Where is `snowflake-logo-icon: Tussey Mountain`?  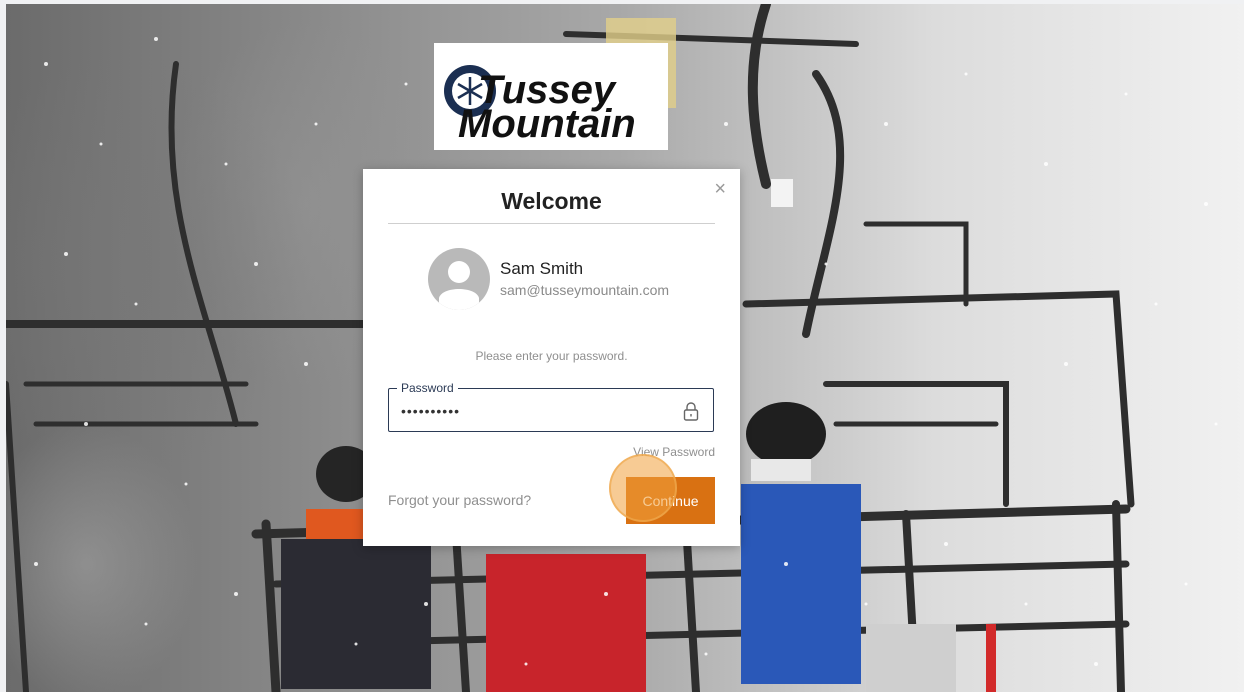
snowflake-logo-icon: Tussey Mountain is located at coordinates (540, 103).